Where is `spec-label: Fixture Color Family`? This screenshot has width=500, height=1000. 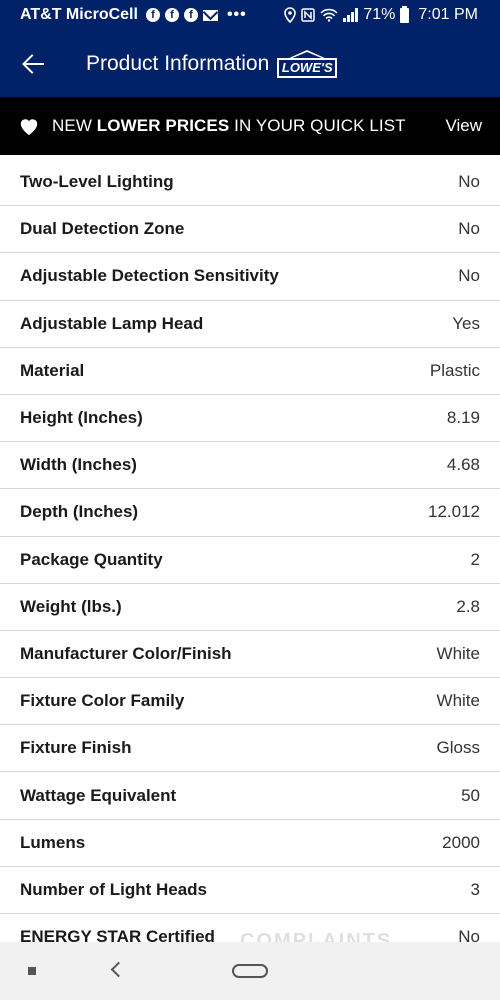
spec-label: Fixture Color Family is located at coordinates (102, 701).